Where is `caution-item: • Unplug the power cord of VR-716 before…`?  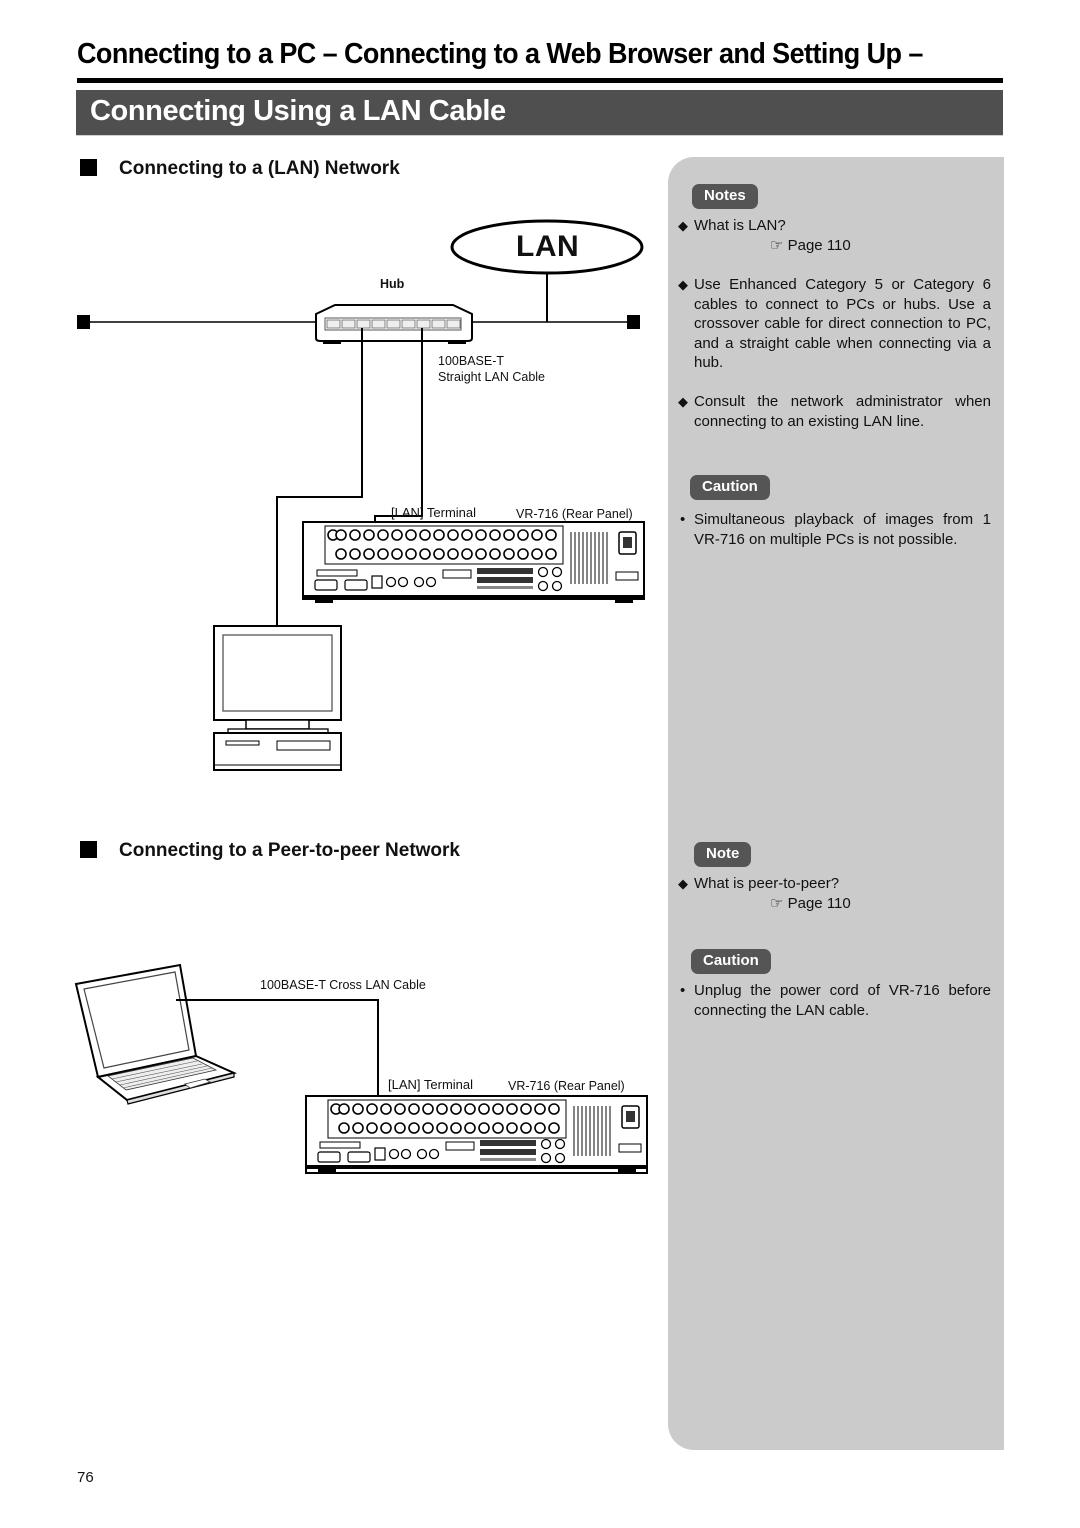 caution-item: • Unplug the power cord of VR-716 before… is located at coordinates (834, 1000).